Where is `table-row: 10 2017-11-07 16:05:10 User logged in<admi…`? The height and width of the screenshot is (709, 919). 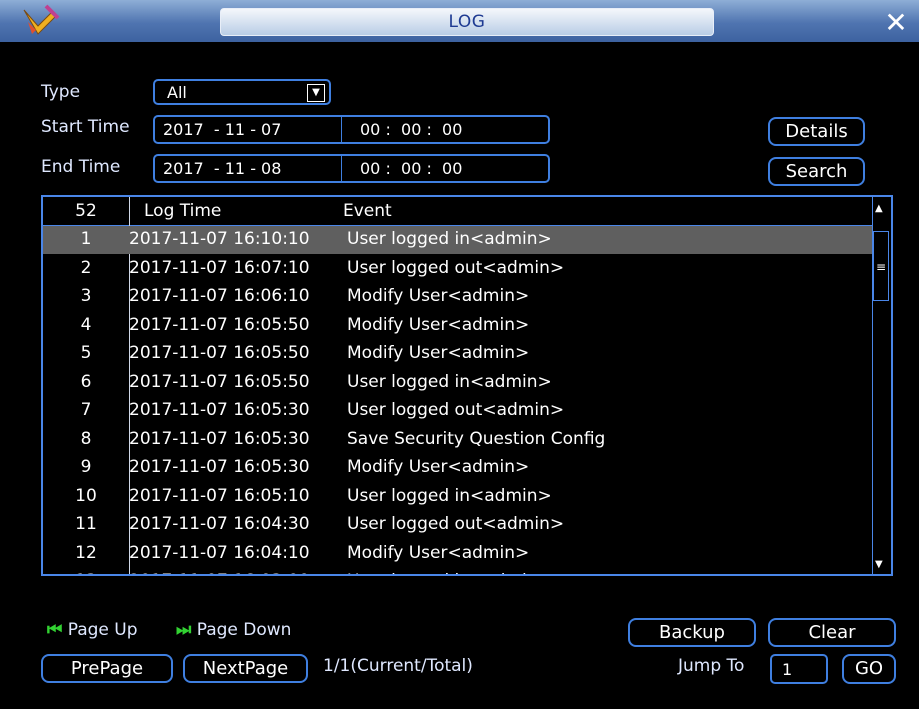
table-row: 10 2017-11-07 16:05:10 User logged in<admi… is located at coordinates (459, 497).